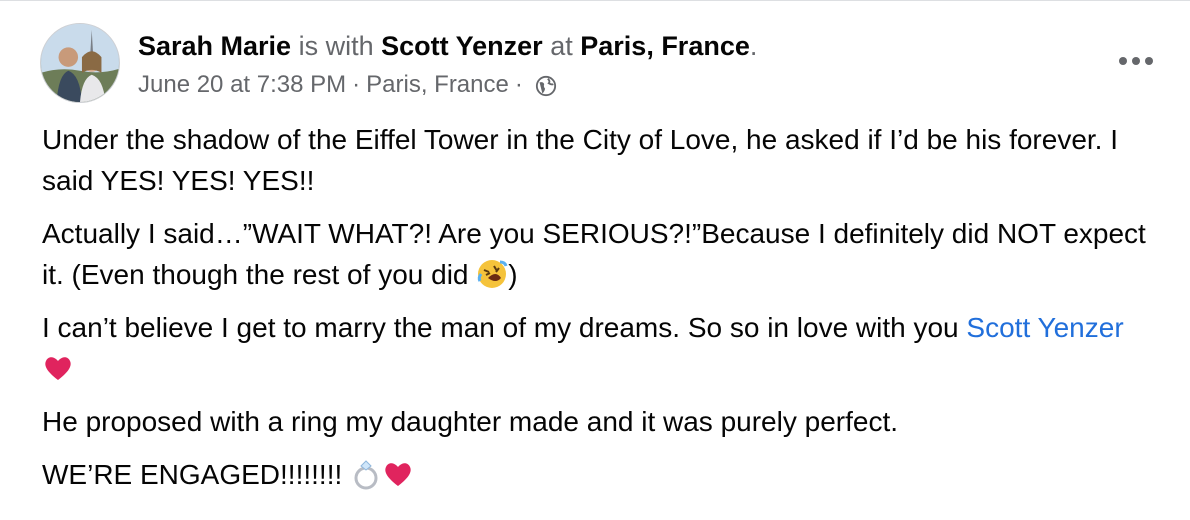 This screenshot has width=1190, height=520. I want to click on avatar-photo, so click(80, 63).